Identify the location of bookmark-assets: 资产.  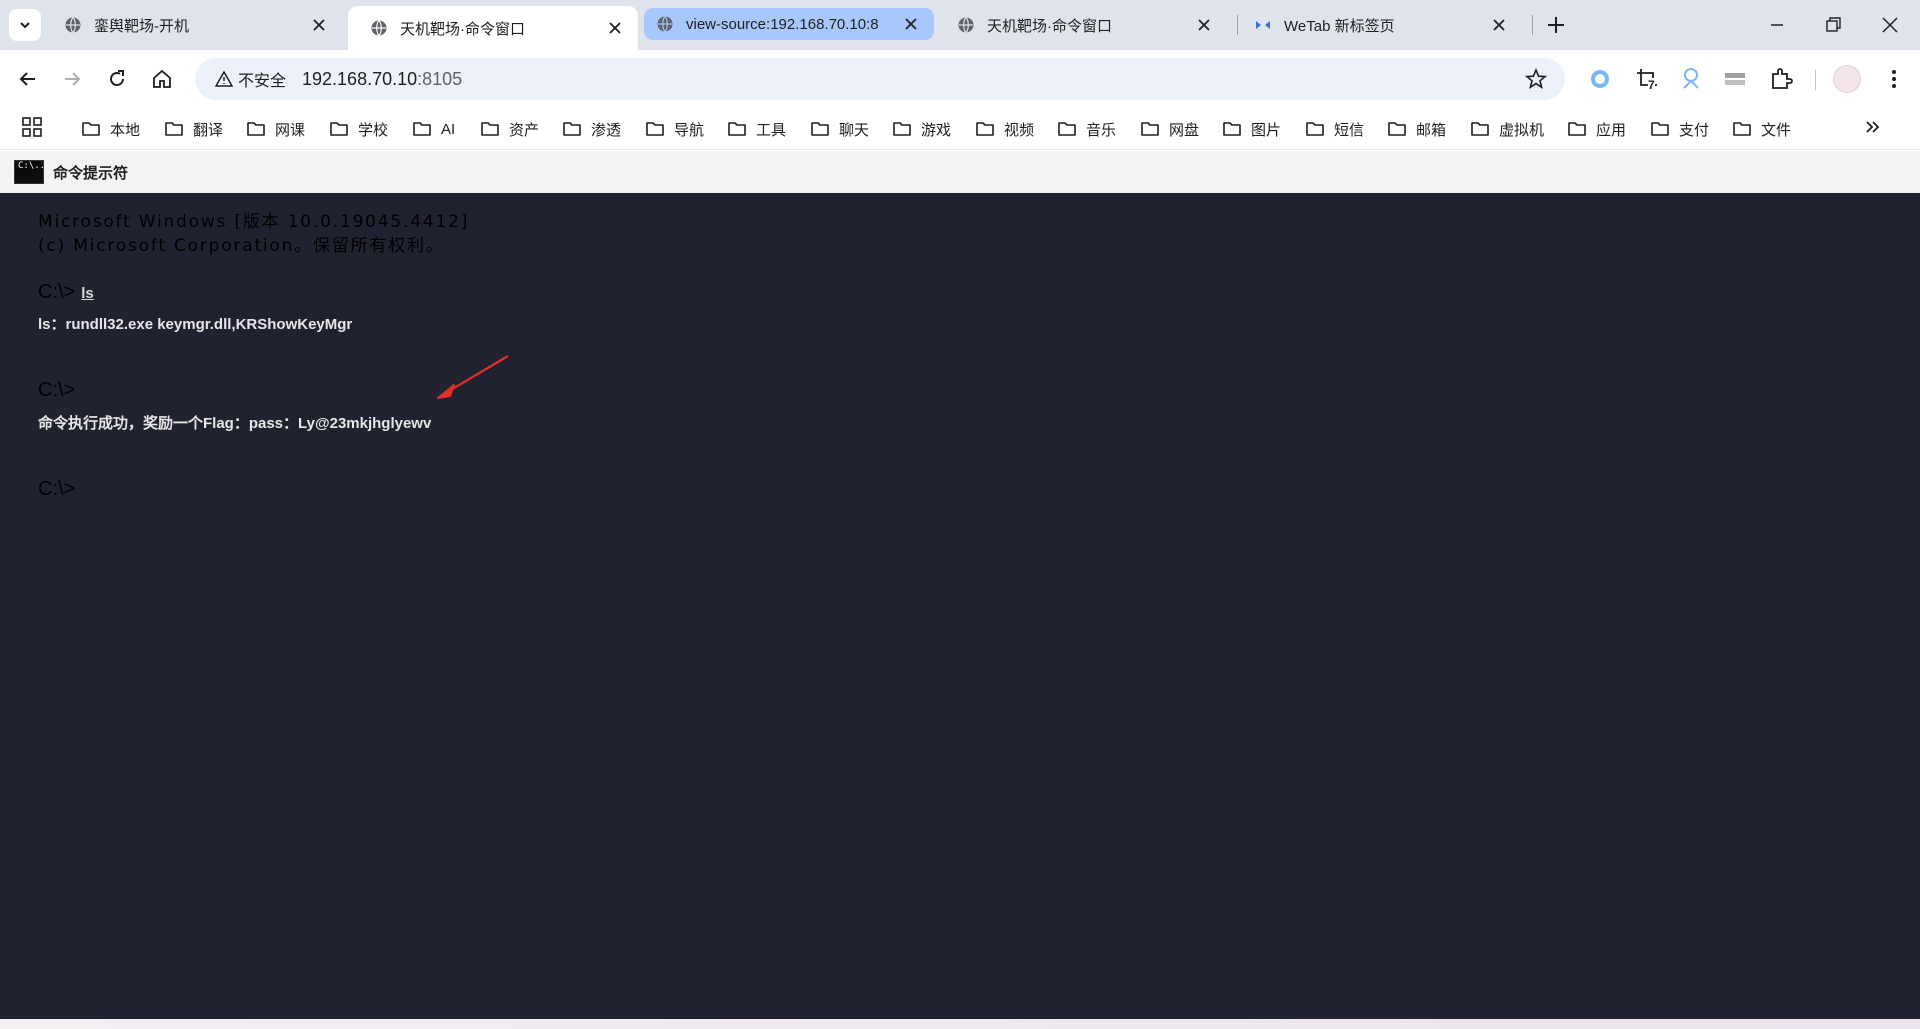
(509, 129).